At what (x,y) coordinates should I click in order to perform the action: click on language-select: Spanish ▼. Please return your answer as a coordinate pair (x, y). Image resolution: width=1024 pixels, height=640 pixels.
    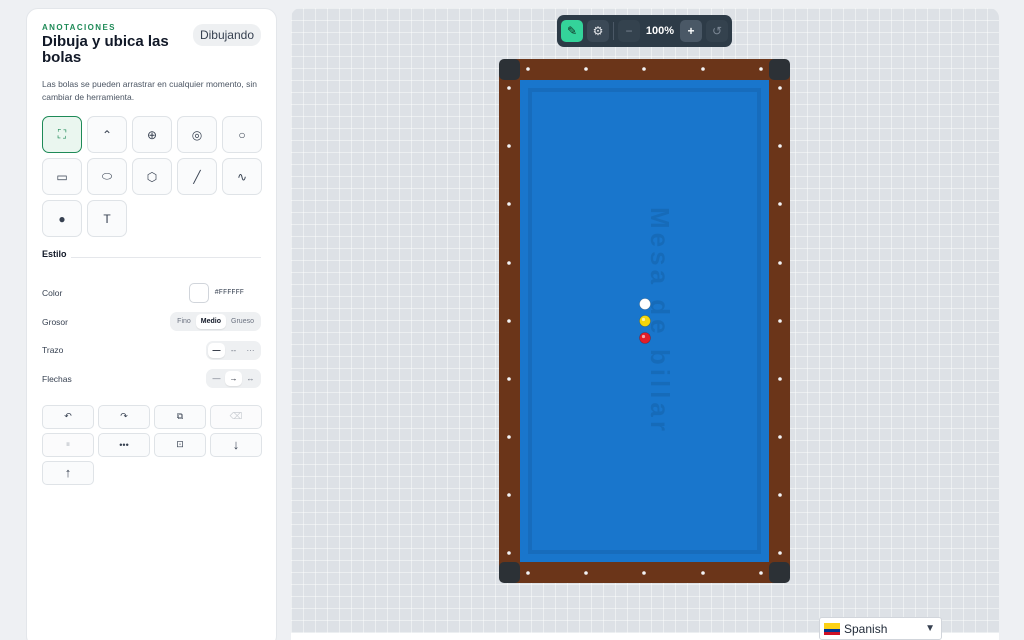
    Looking at the image, I should click on (880, 628).